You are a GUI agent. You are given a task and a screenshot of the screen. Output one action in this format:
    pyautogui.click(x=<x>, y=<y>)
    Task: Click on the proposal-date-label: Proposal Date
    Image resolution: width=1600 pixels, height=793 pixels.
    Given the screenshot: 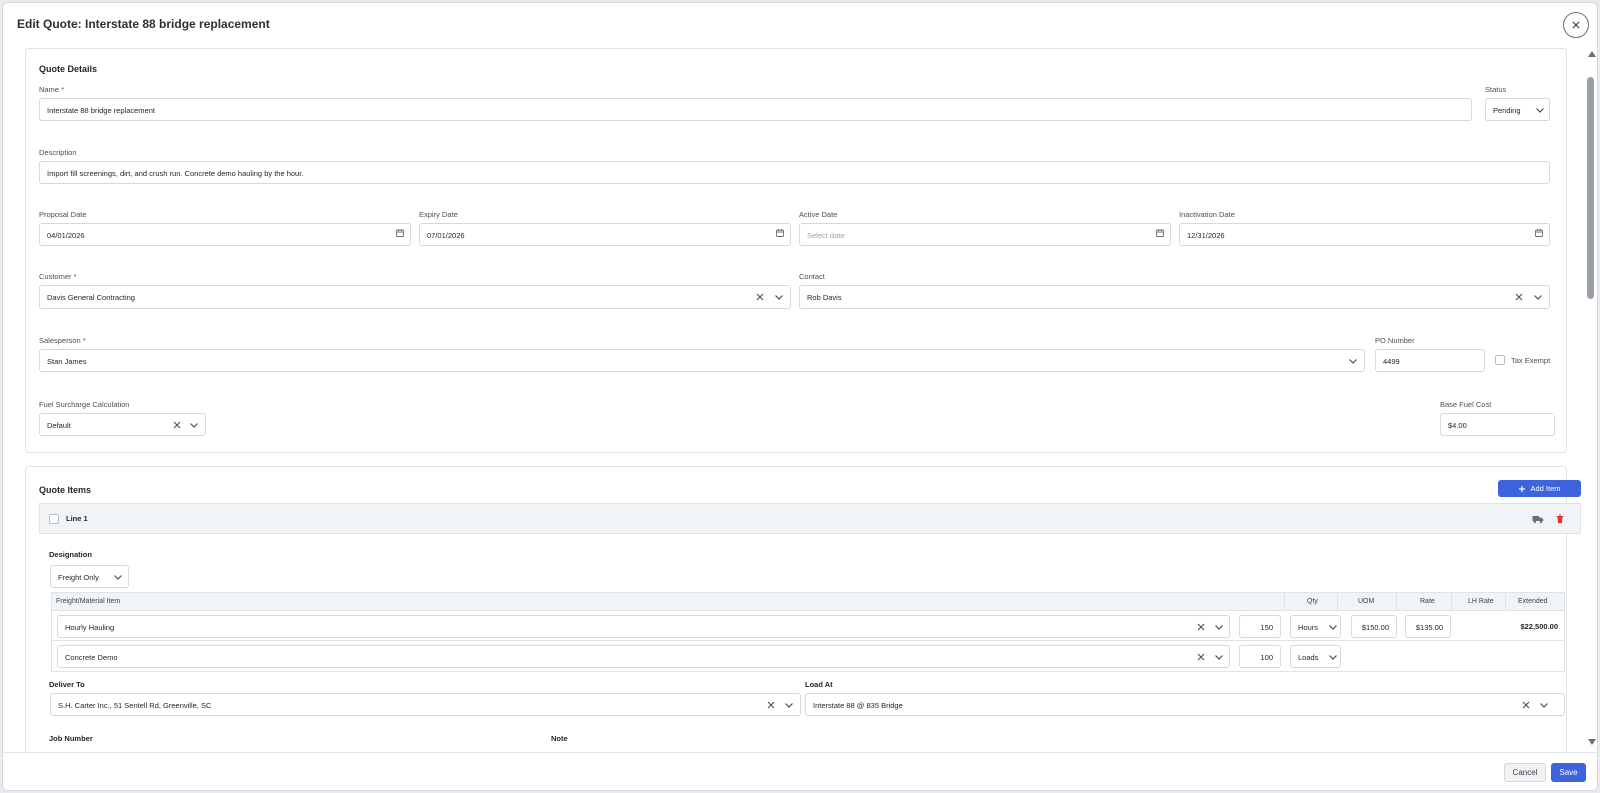 What is the action you would take?
    pyautogui.click(x=63, y=214)
    